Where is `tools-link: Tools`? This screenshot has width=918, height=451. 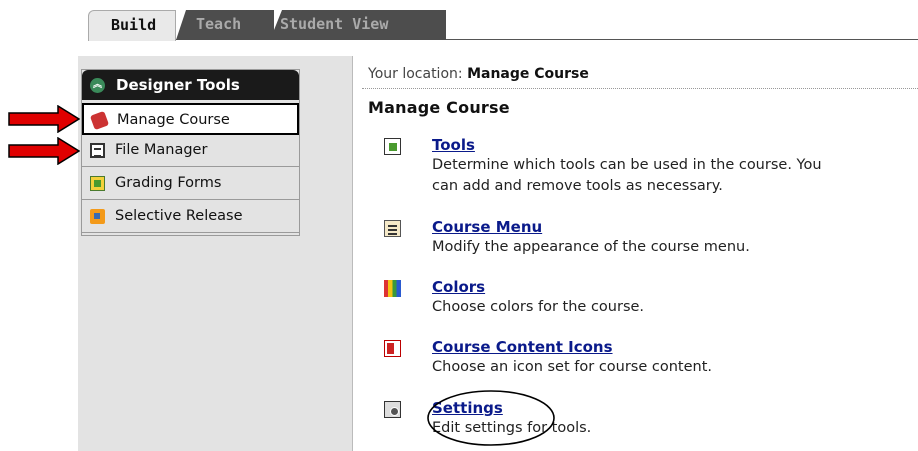 tools-link: Tools is located at coordinates (453, 145).